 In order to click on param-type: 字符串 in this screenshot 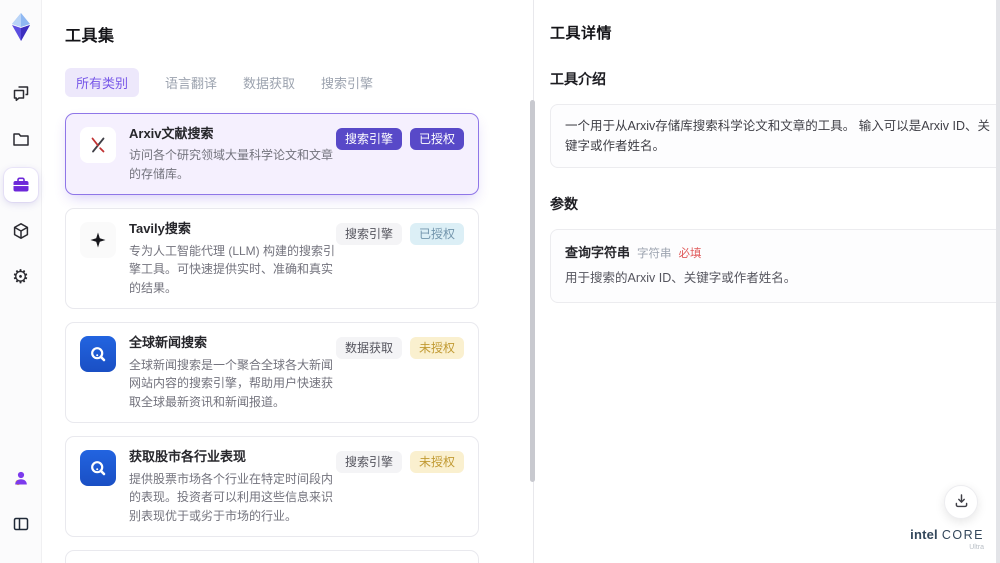, I will do `click(654, 254)`.